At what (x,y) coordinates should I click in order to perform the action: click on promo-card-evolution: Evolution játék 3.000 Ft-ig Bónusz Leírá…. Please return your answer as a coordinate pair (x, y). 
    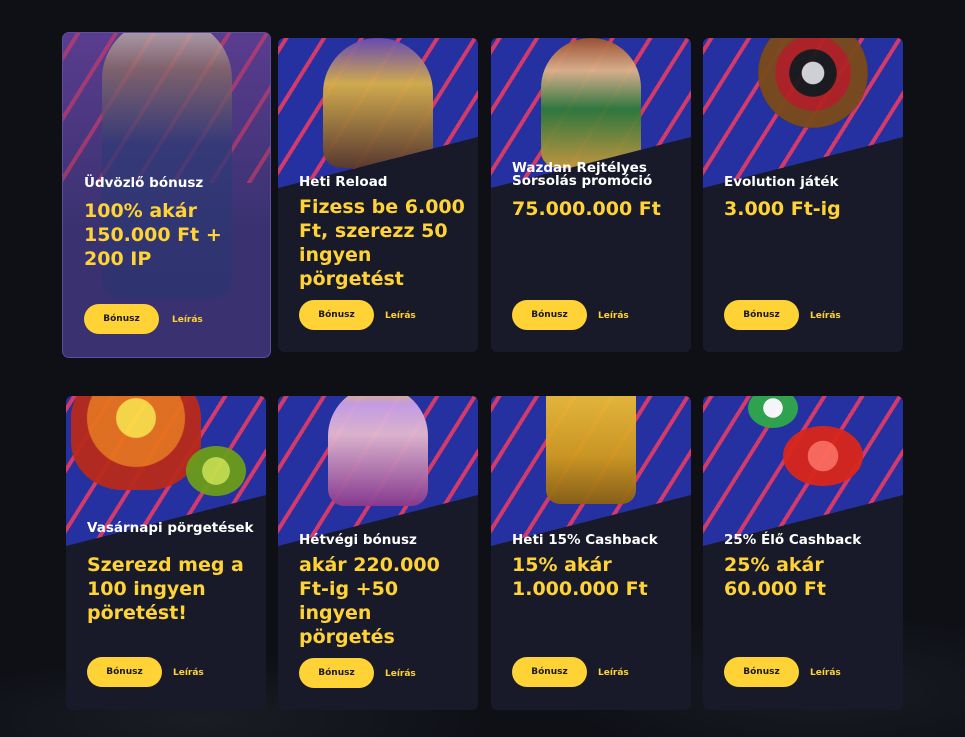
    Looking at the image, I should click on (803, 195).